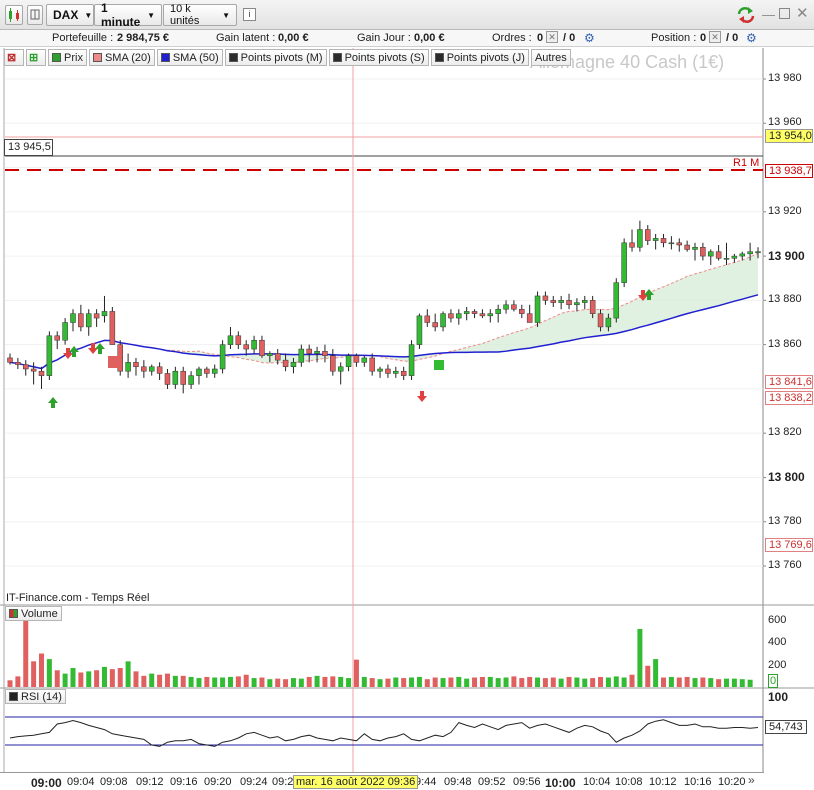  I want to click on indicator-label: Points pivots (J), so click(485, 57).